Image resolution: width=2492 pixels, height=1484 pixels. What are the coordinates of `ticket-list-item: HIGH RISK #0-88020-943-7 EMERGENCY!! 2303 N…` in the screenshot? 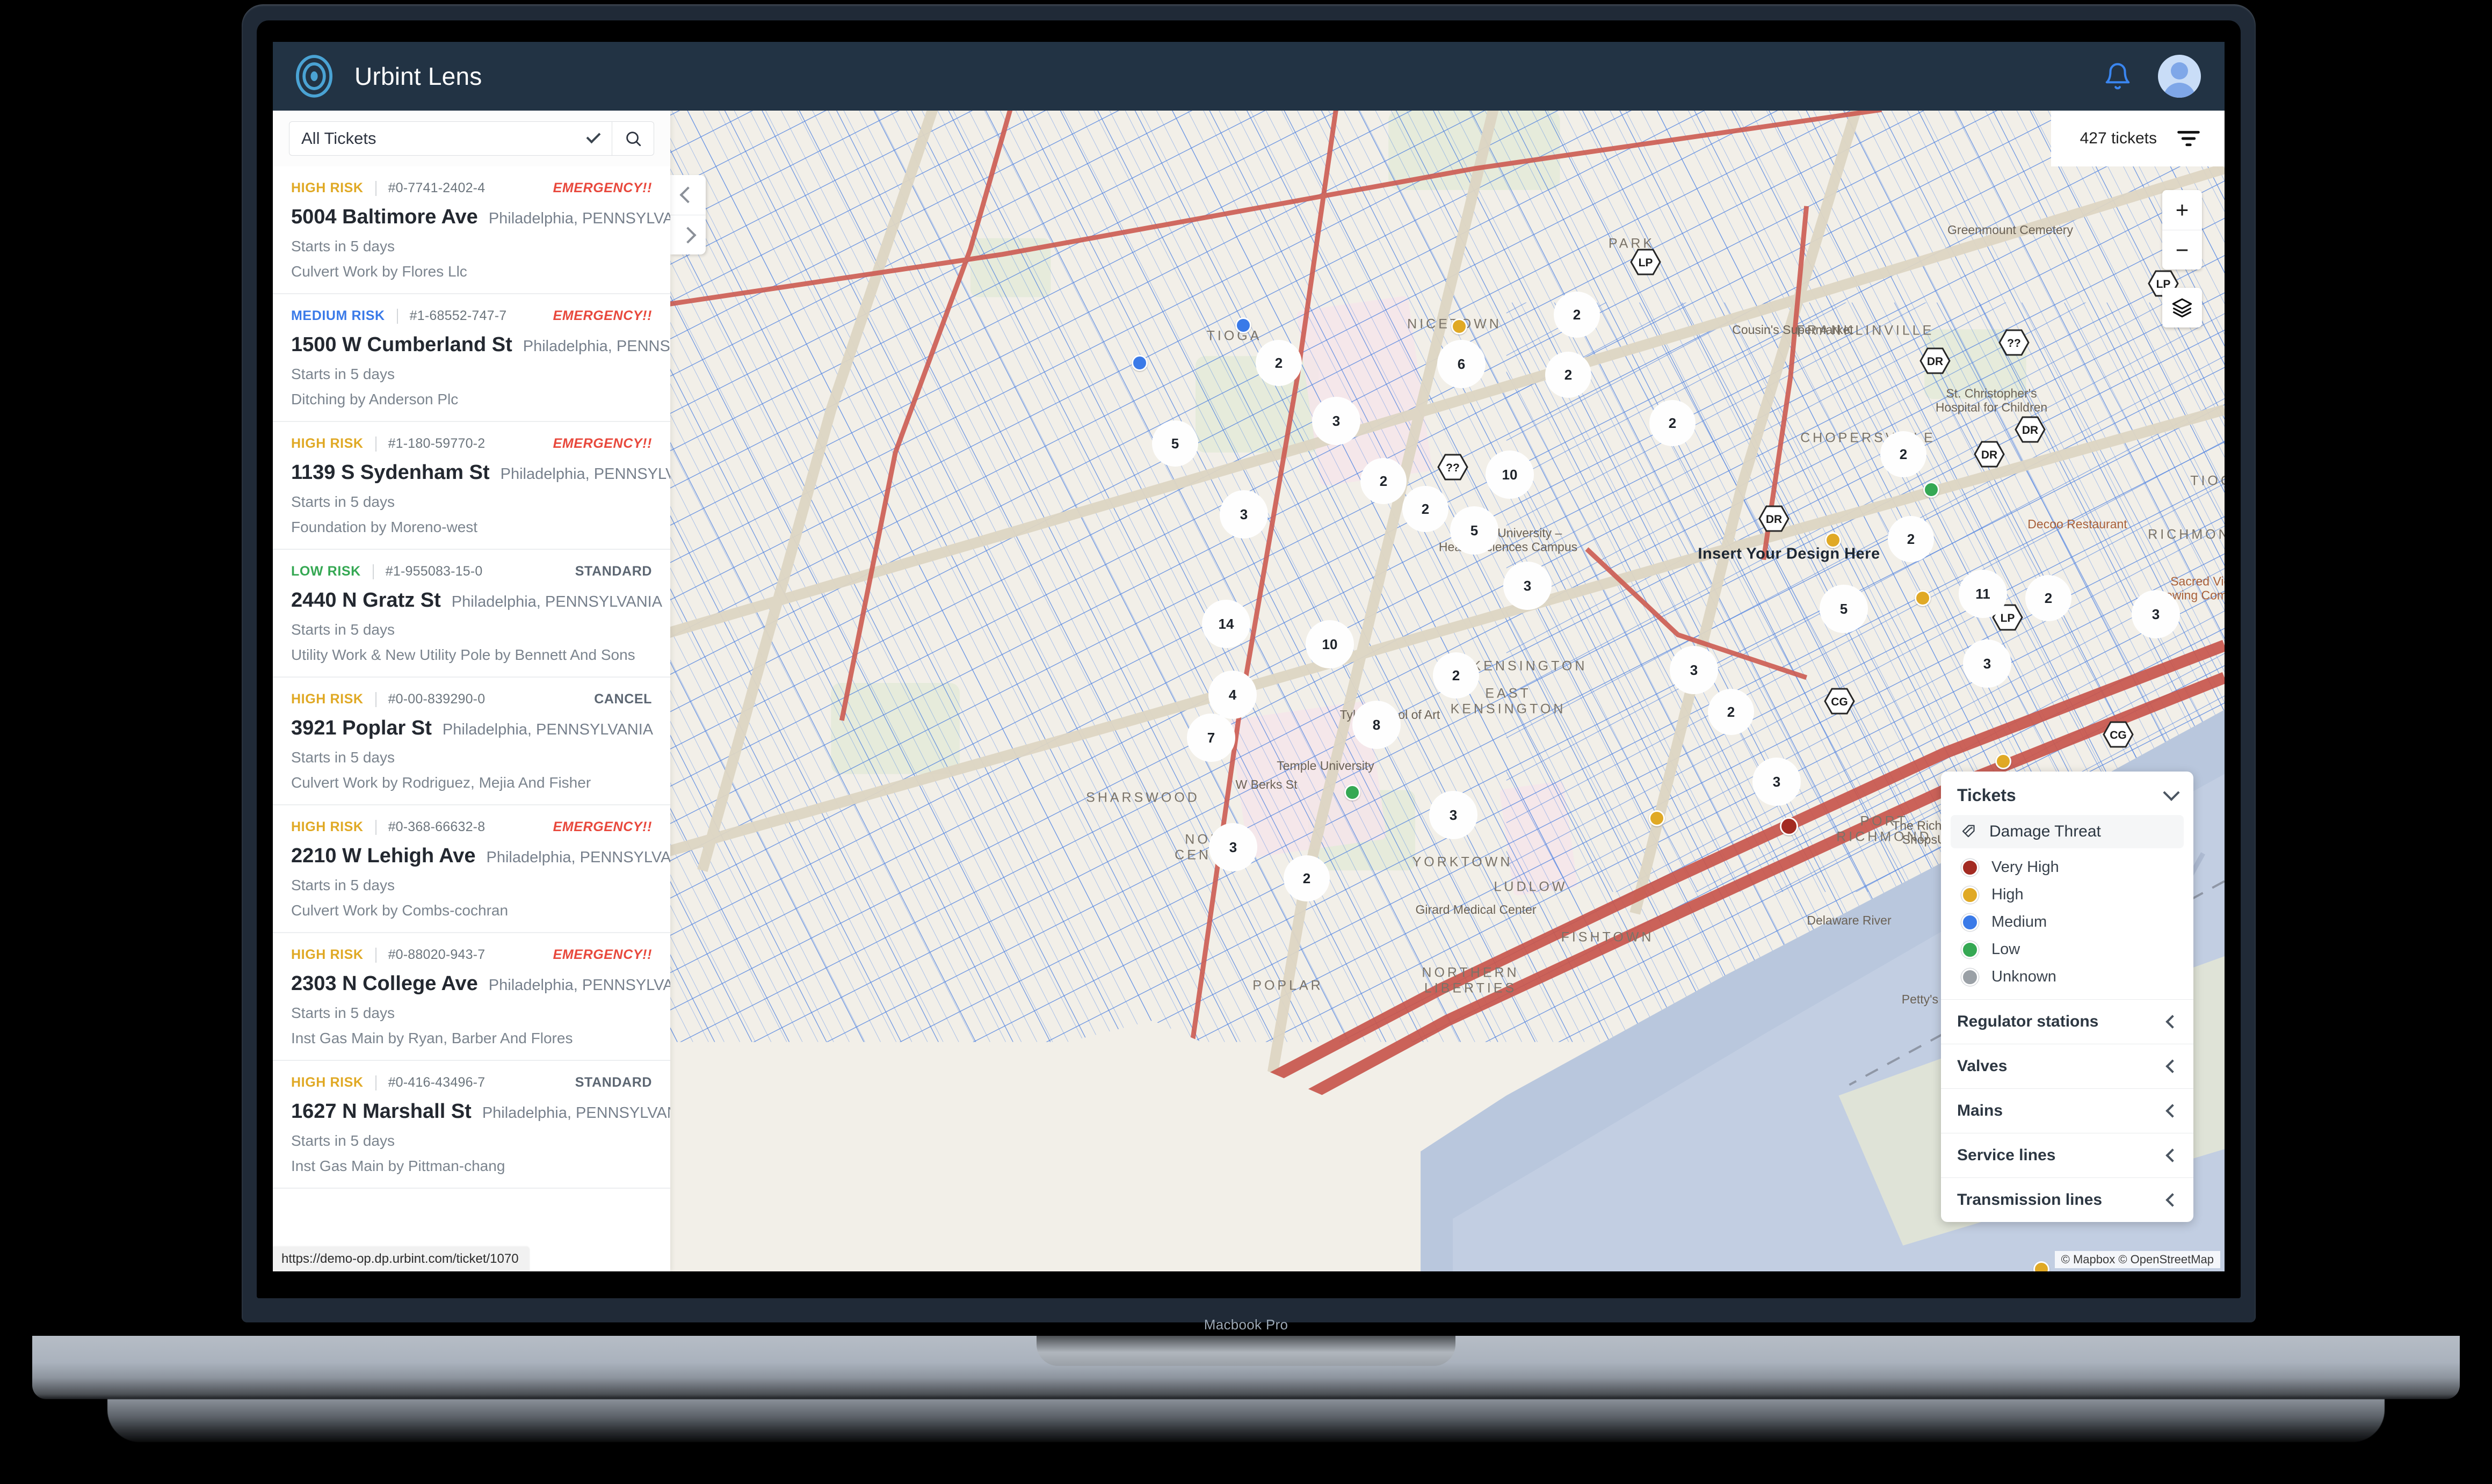 It's located at (471, 997).